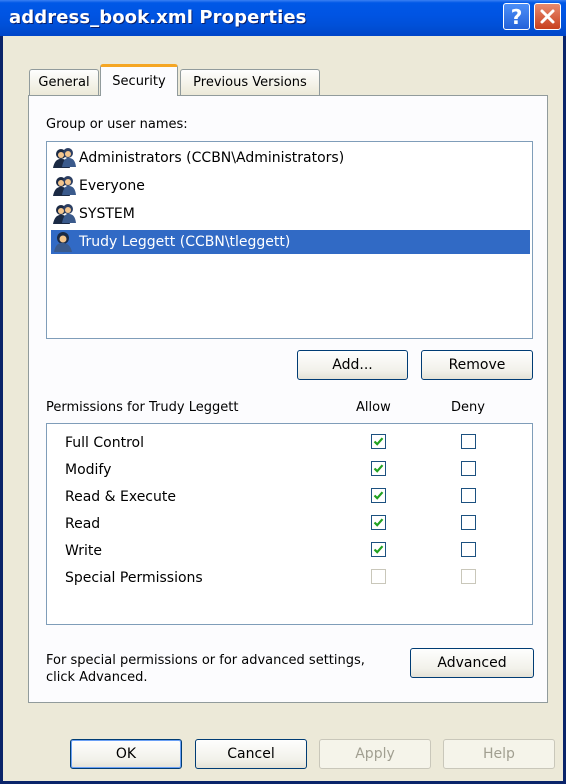  I want to click on permission-label: Modify, so click(88, 470).